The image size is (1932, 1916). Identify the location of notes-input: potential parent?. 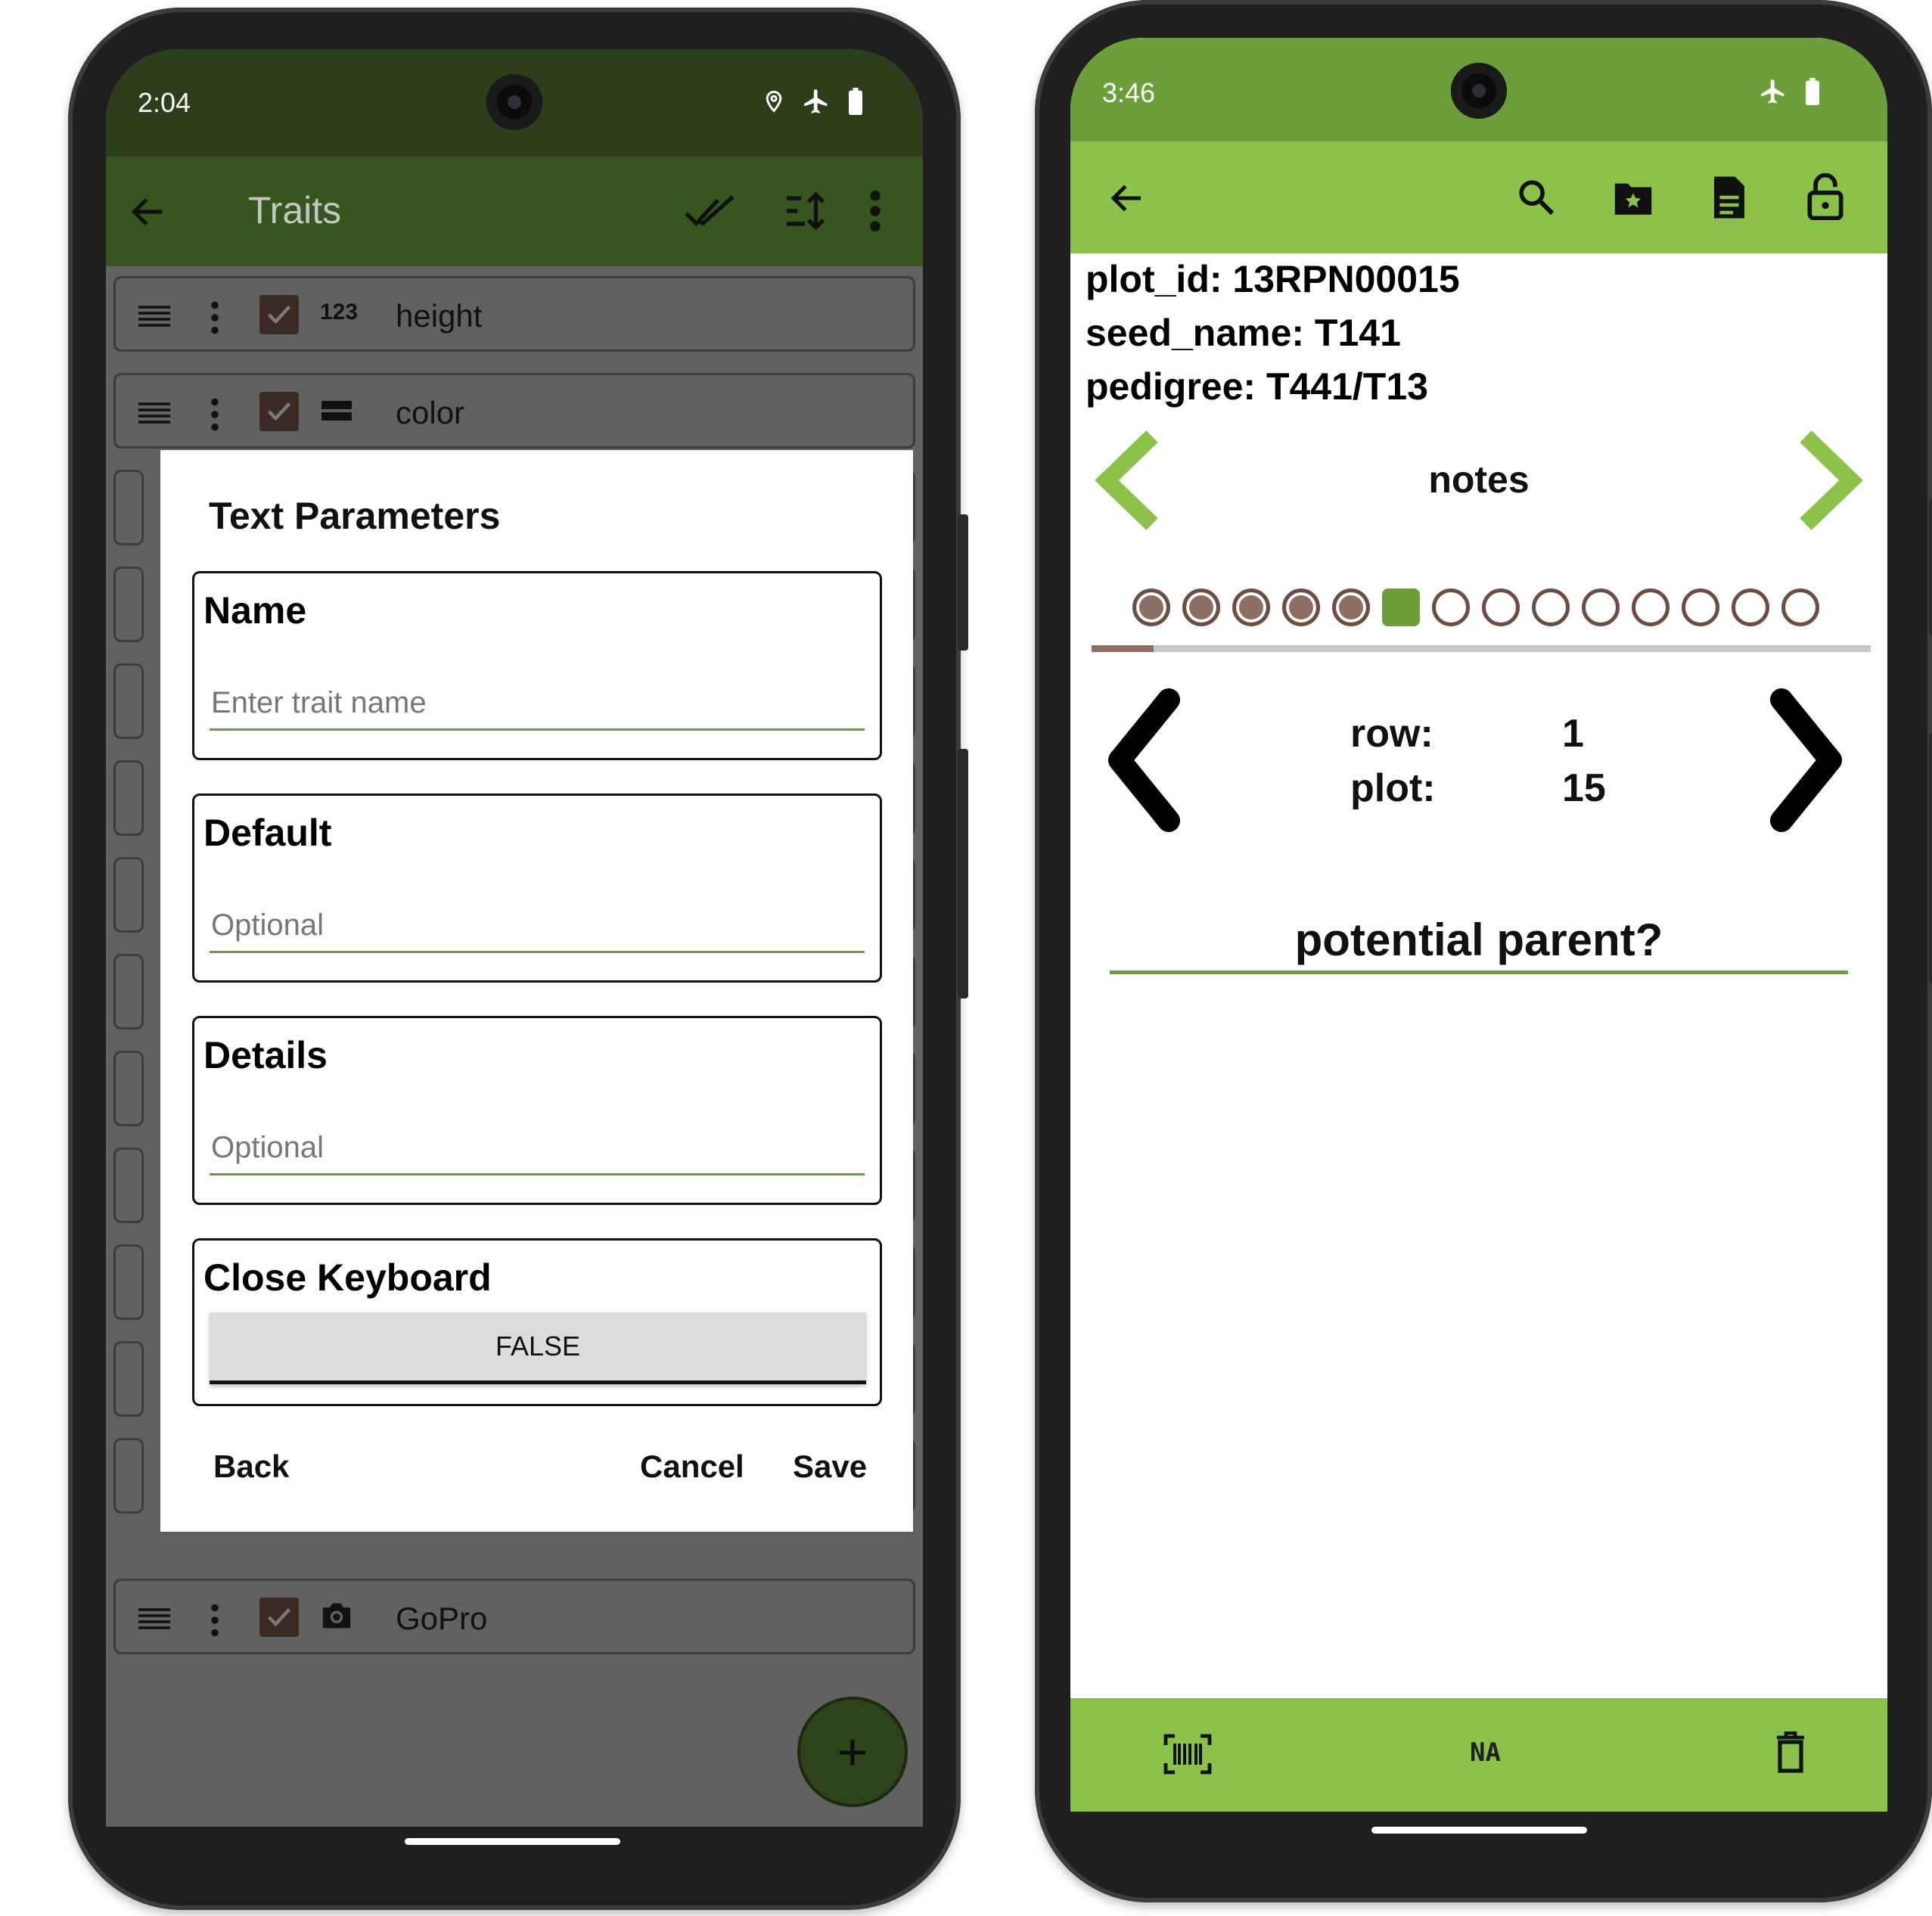
(1479, 944).